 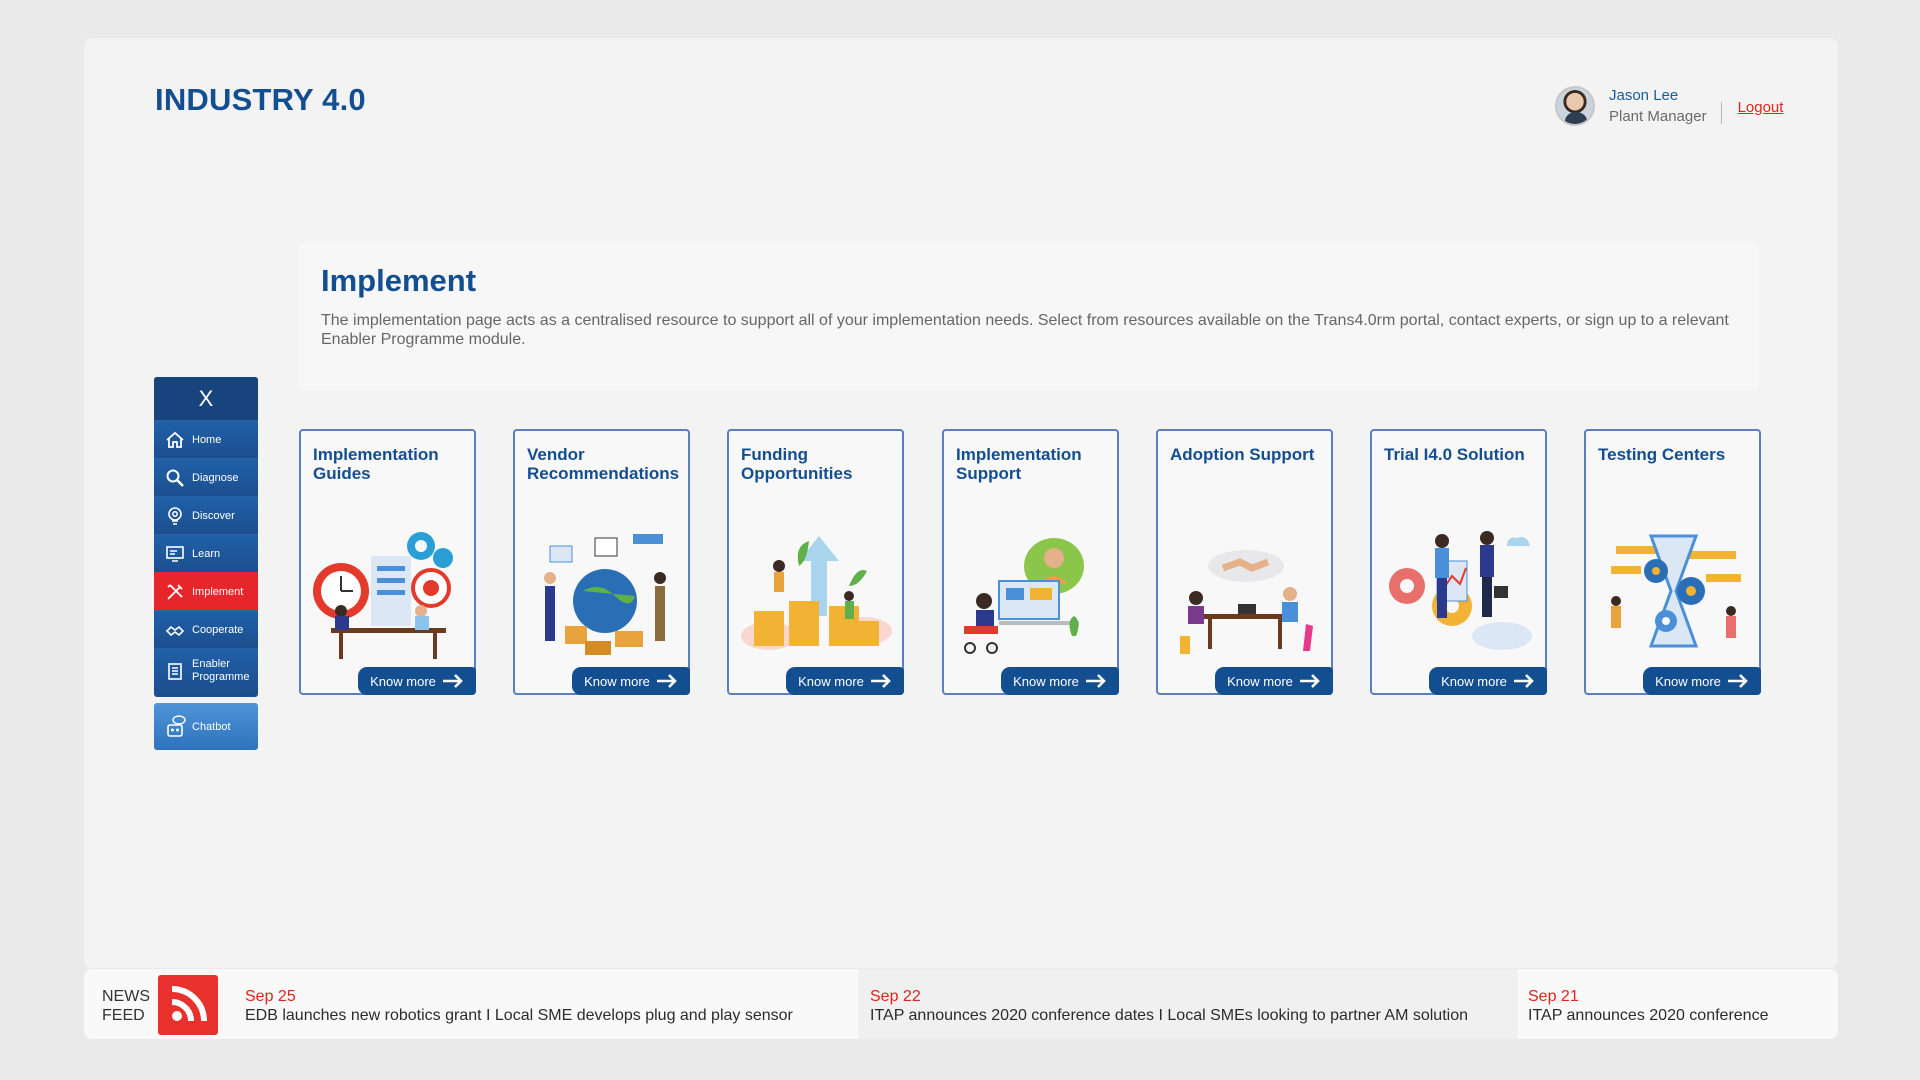 I want to click on page-title: Implement, so click(x=399, y=280).